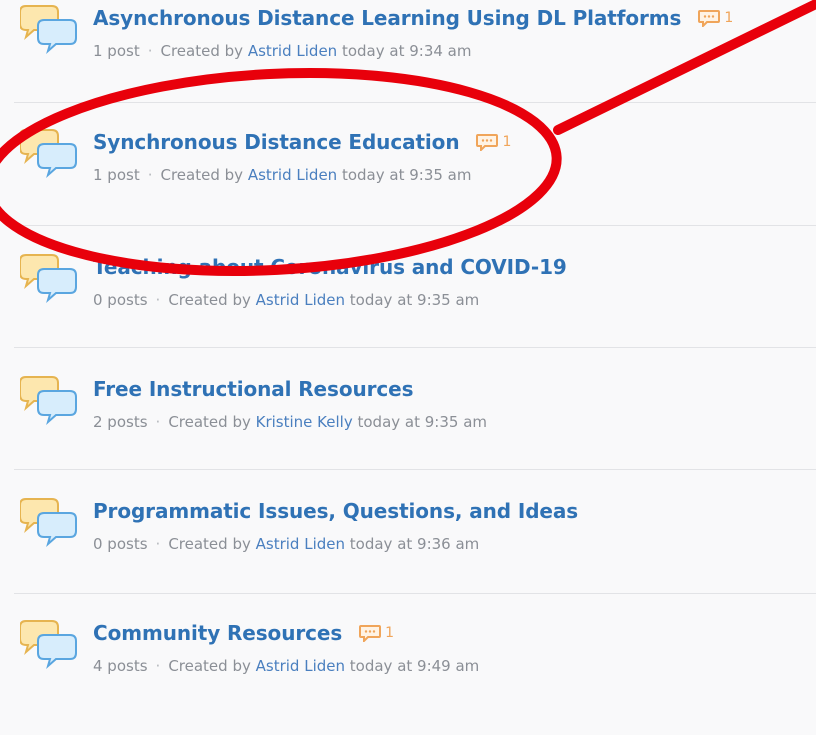  Describe the element at coordinates (414, 544) in the screenshot. I see `created-time: today at 9:36 am` at that location.